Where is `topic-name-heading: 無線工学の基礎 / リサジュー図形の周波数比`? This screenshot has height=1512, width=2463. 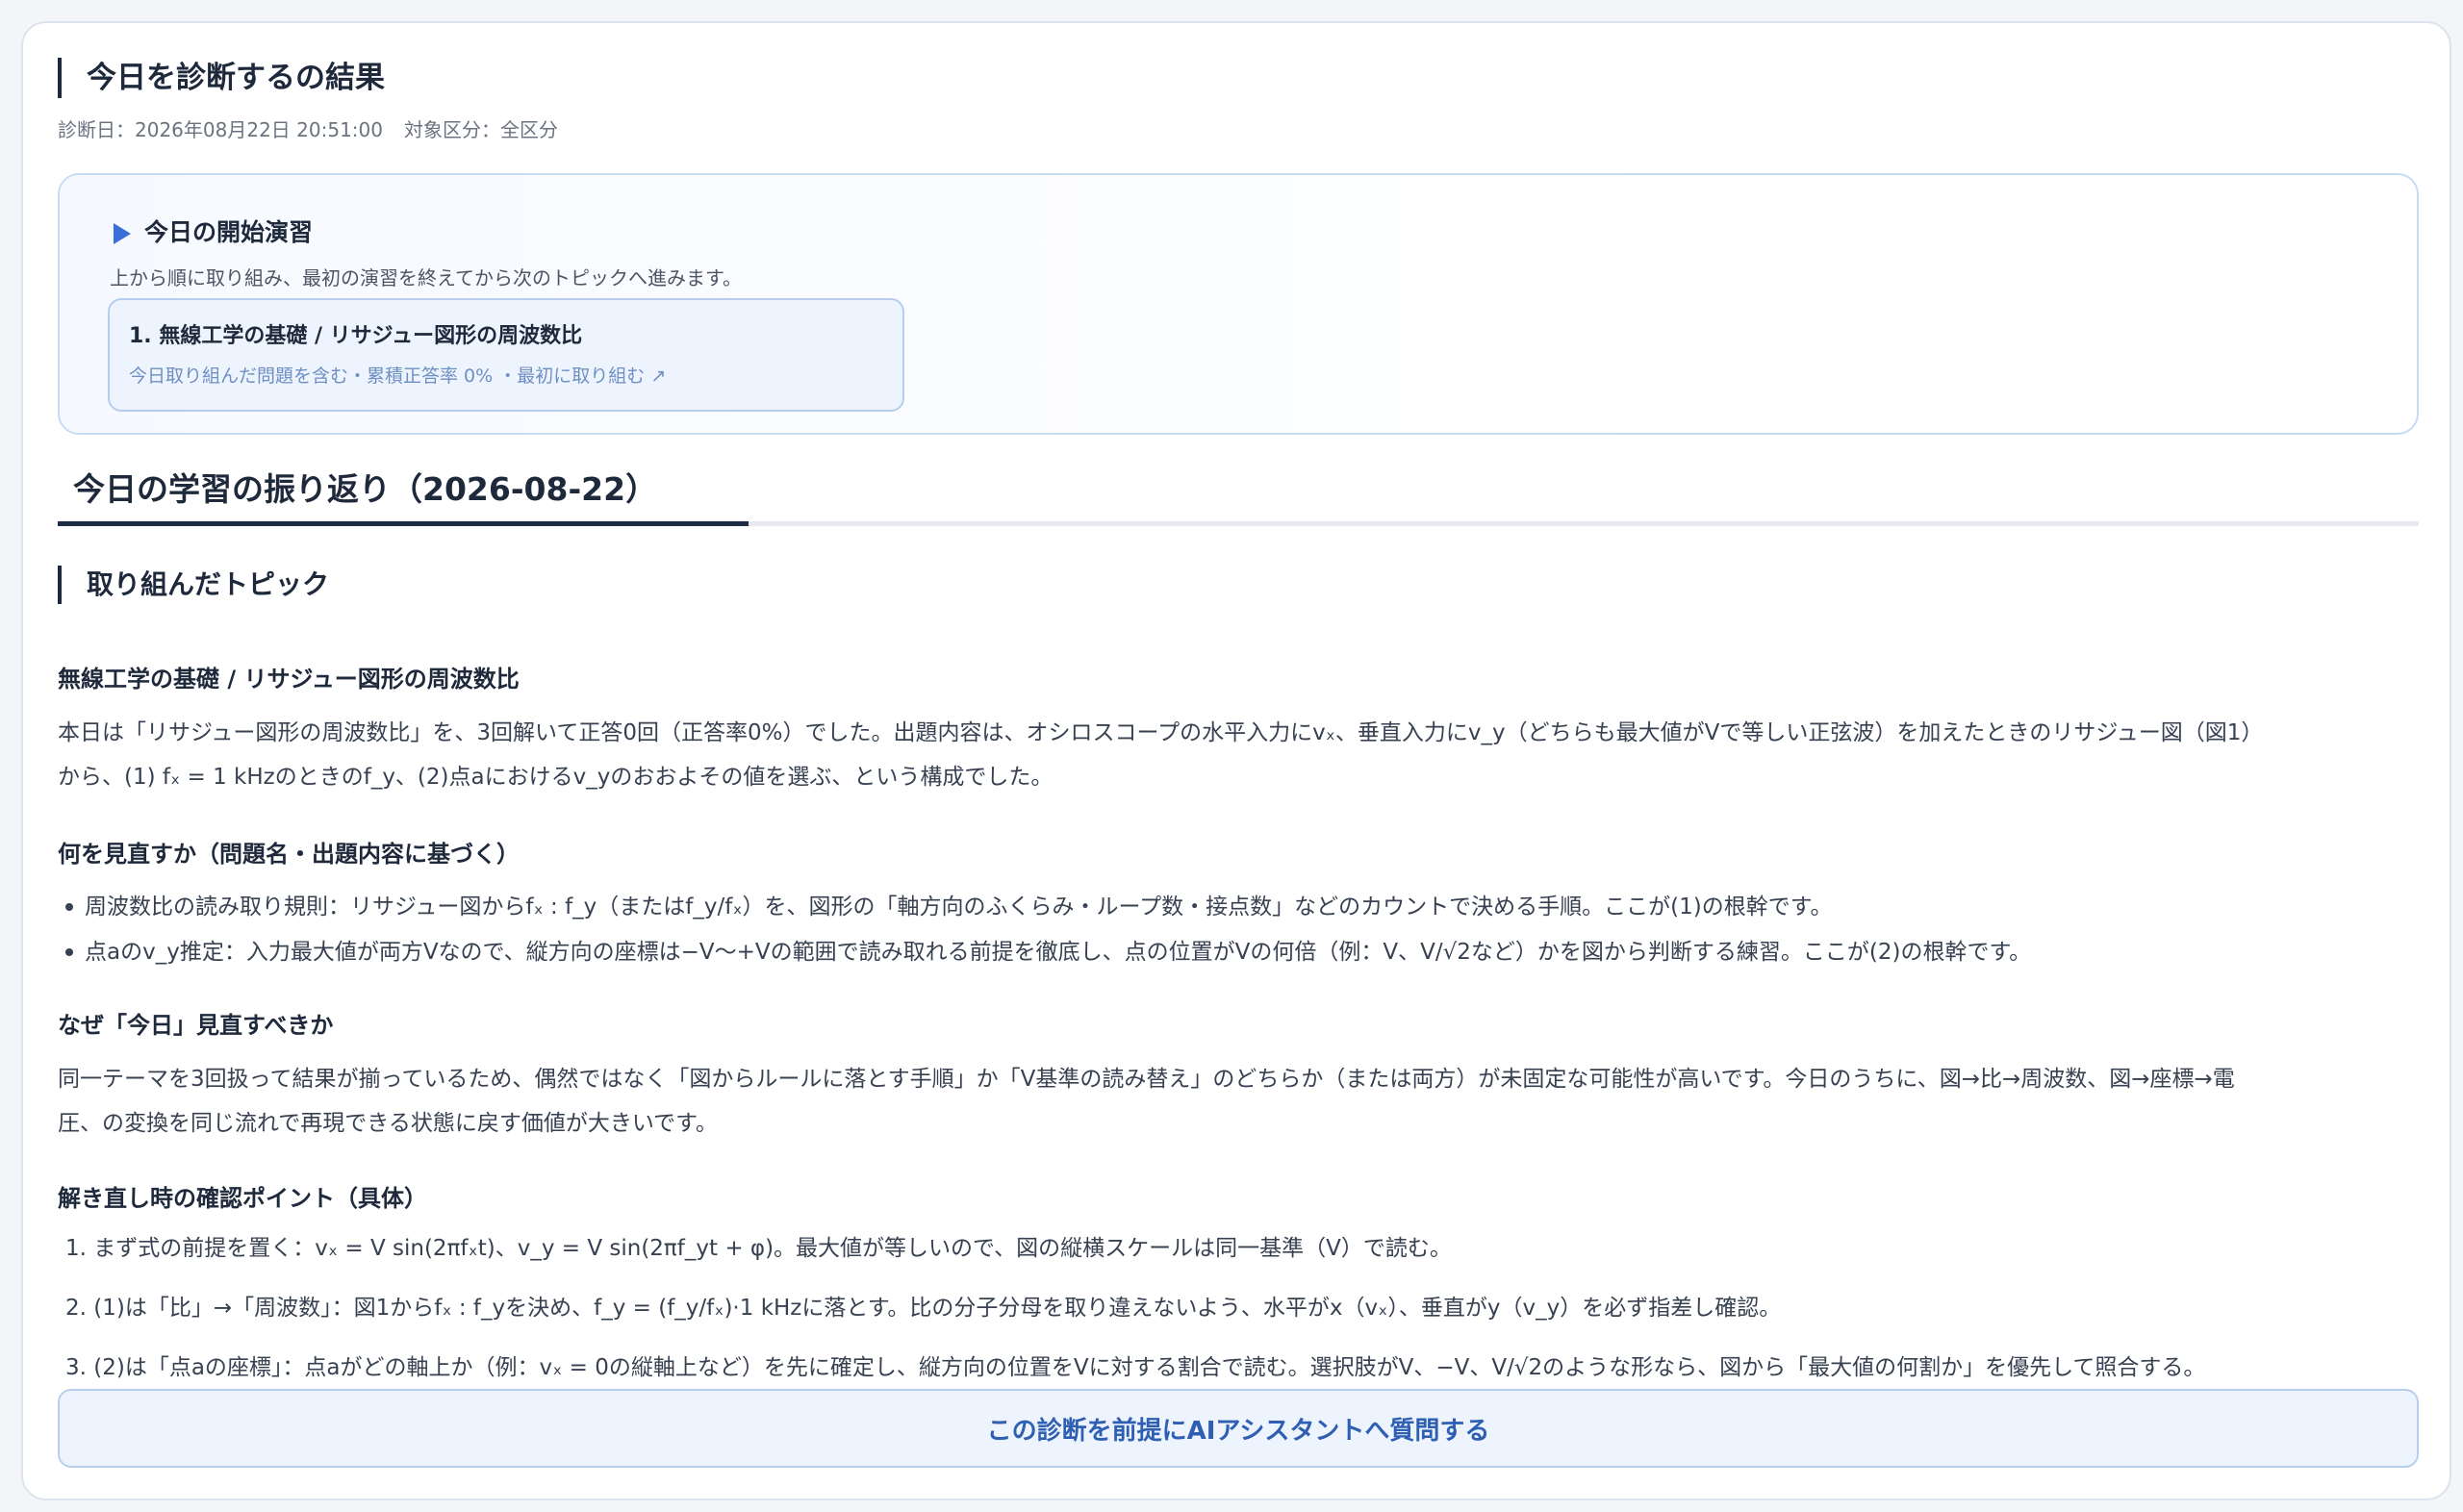
topic-name-heading: 無線工学の基礎 / リサジュー図形の周波数比 is located at coordinates (289, 680).